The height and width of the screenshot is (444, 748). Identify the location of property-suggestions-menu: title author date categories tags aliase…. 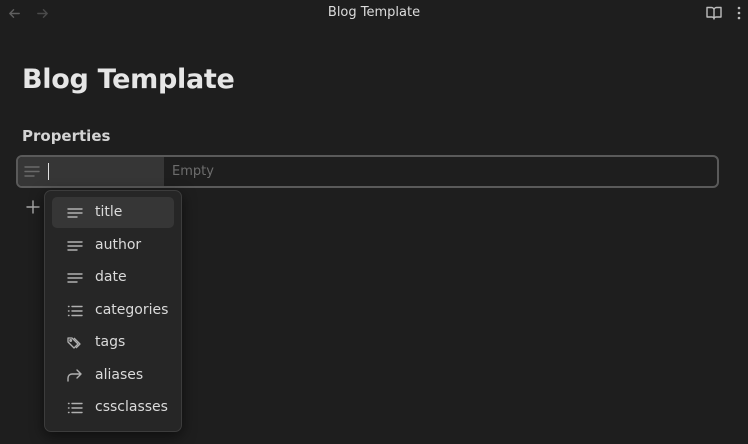
(113, 311).